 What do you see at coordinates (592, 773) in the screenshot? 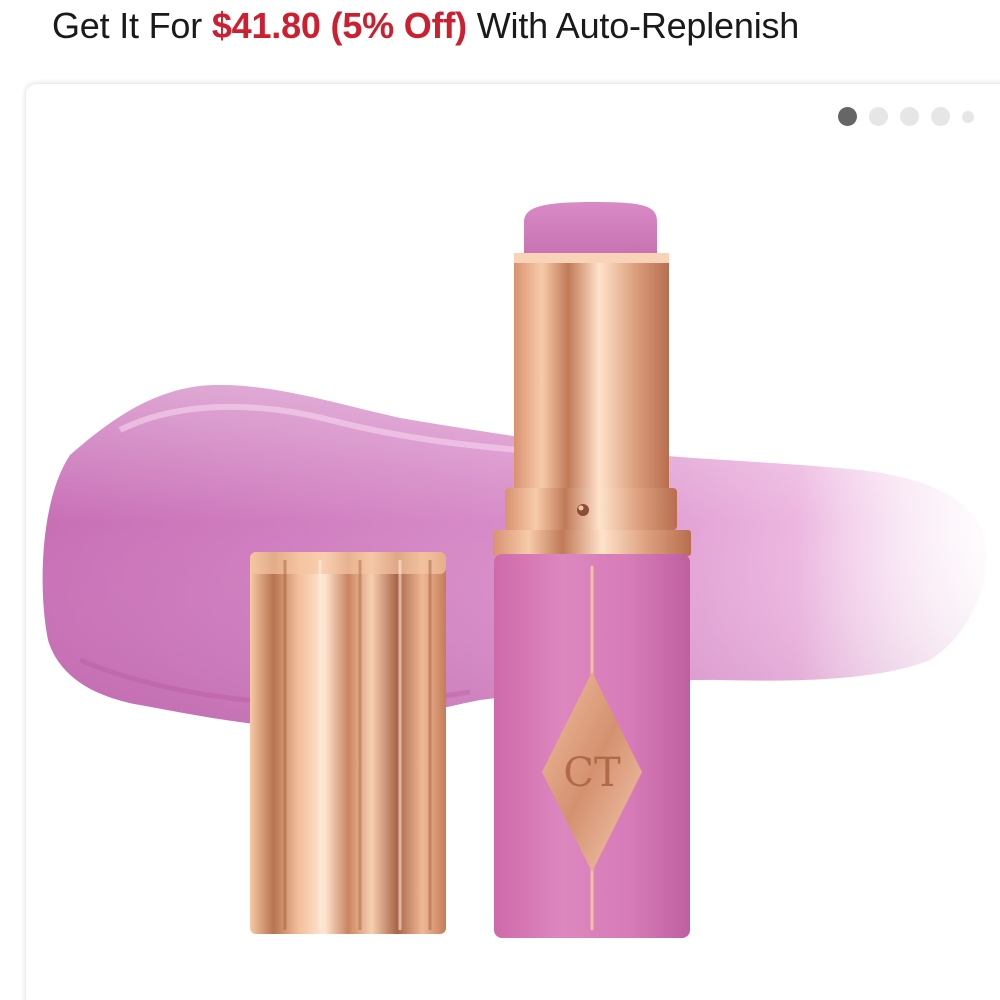
I see `ct-monogram-icon: CT` at bounding box center [592, 773].